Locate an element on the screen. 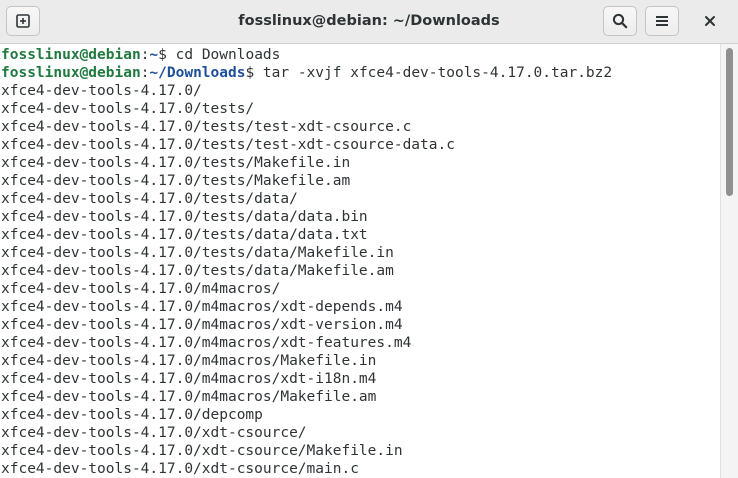 The width and height of the screenshot is (738, 478). prompt-command: tar -xvjf xfce4-dev-tools-4.17.0.tar.bz2 is located at coordinates (437, 73).